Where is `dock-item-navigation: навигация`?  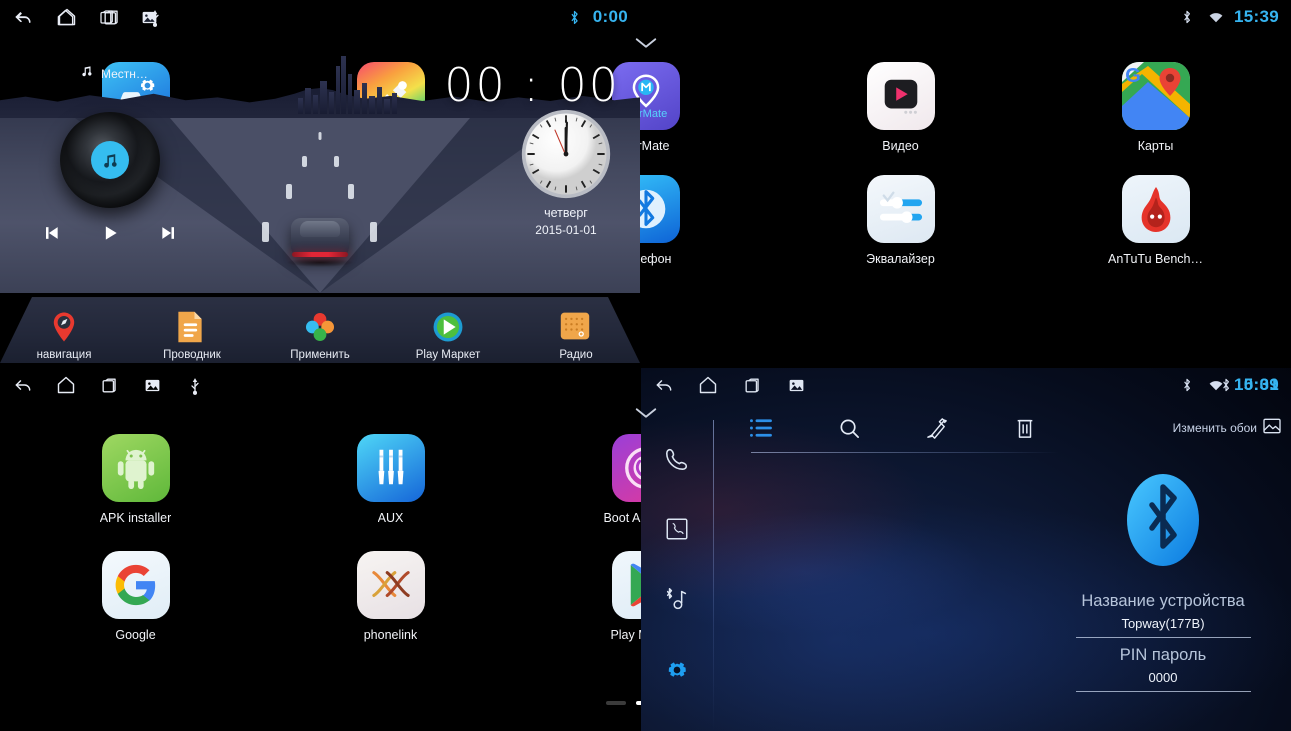
dock-item-navigation: навигация is located at coordinates (64, 335).